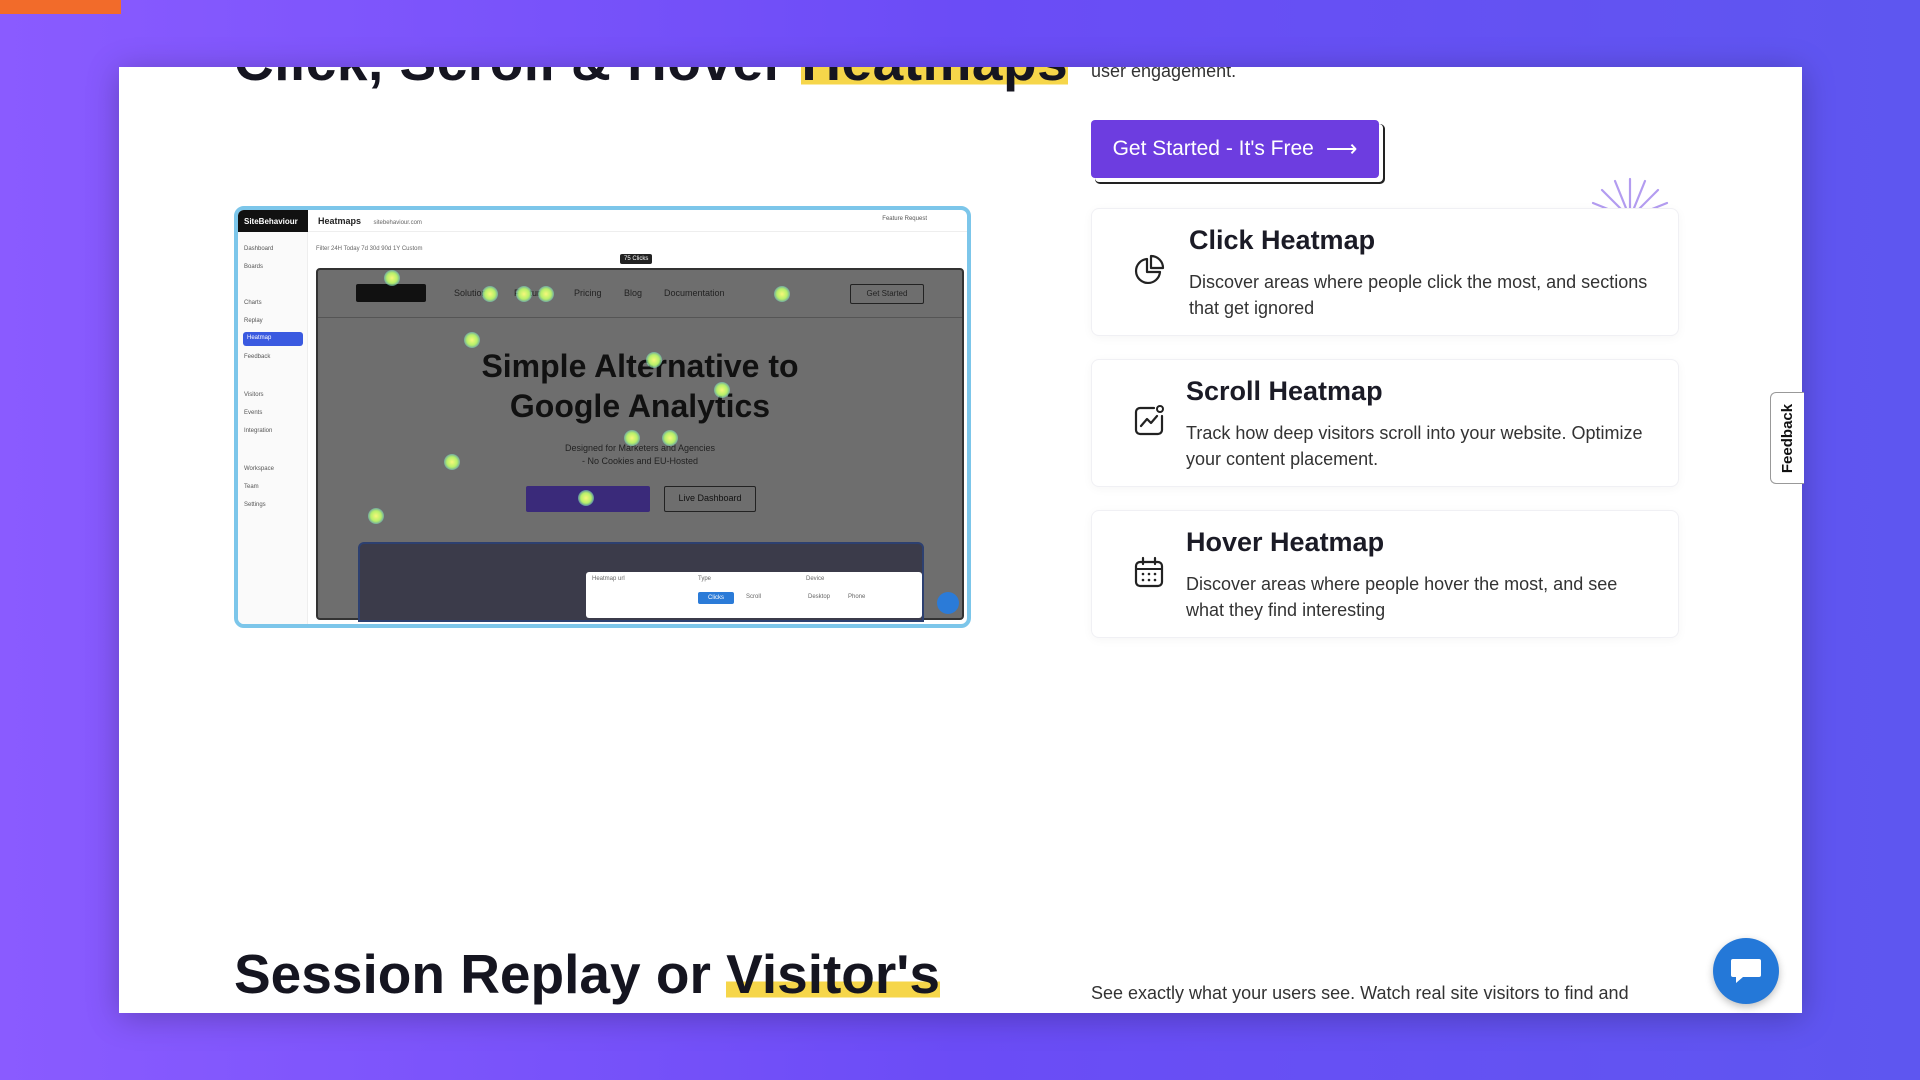 This screenshot has height=1080, width=1920. What do you see at coordinates (258, 431) in the screenshot?
I see `sidebar-item: Integration` at bounding box center [258, 431].